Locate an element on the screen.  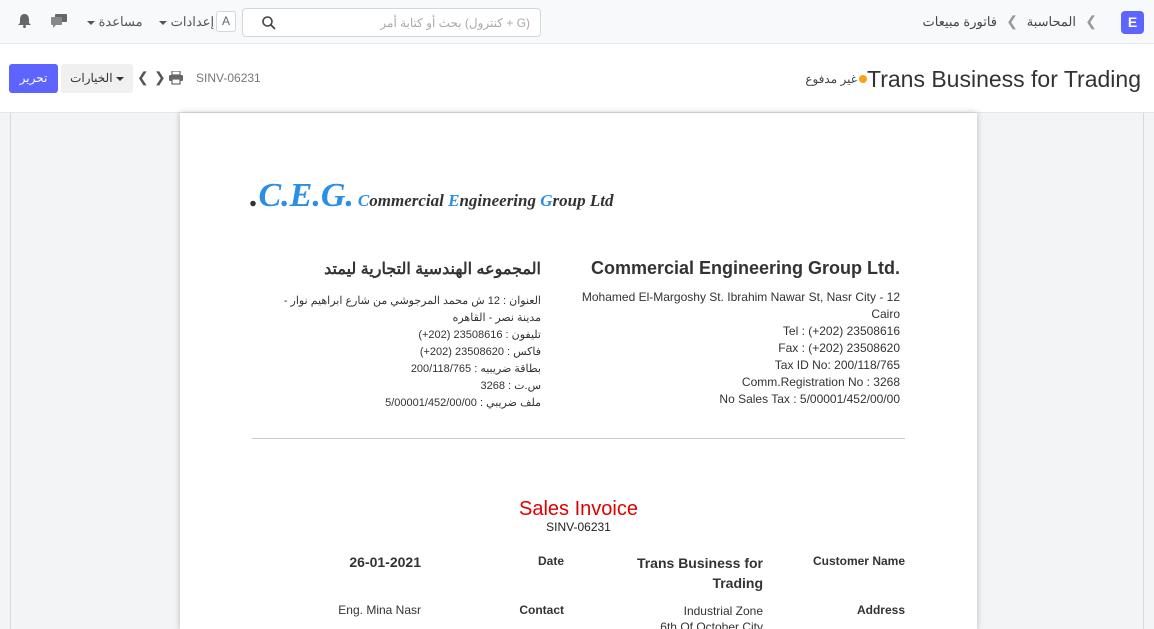
address-value-line: 6th Of October City is located at coordinates (711, 624).